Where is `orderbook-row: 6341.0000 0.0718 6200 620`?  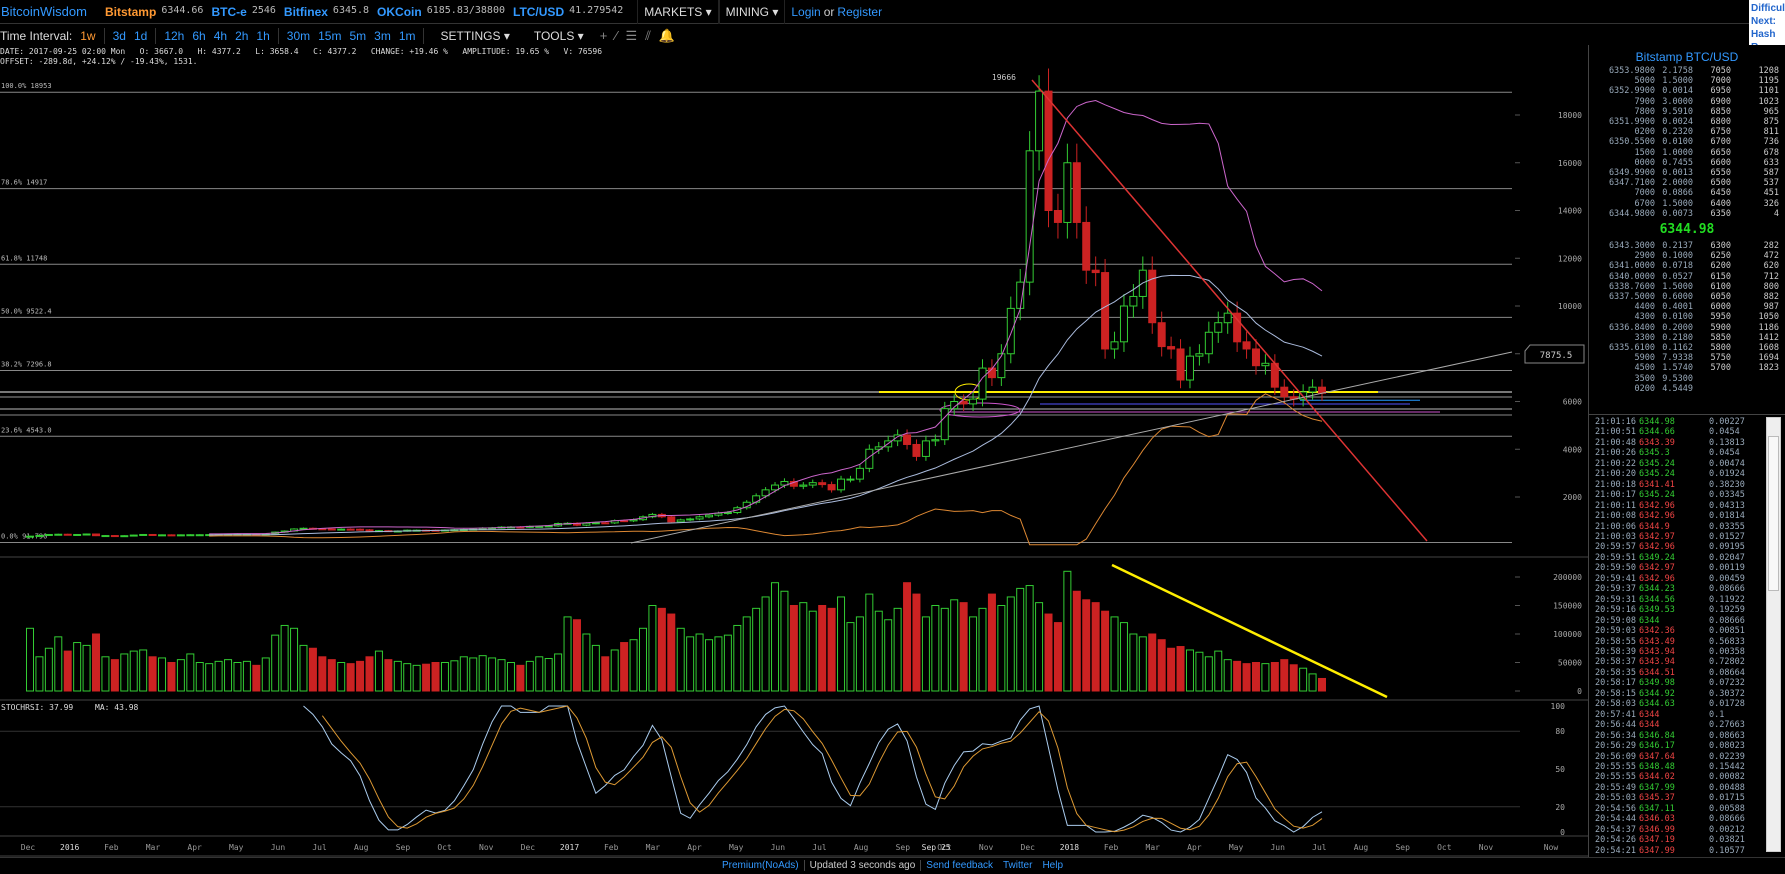
orderbook-row: 6341.0000 0.0718 6200 620 is located at coordinates (1690, 266).